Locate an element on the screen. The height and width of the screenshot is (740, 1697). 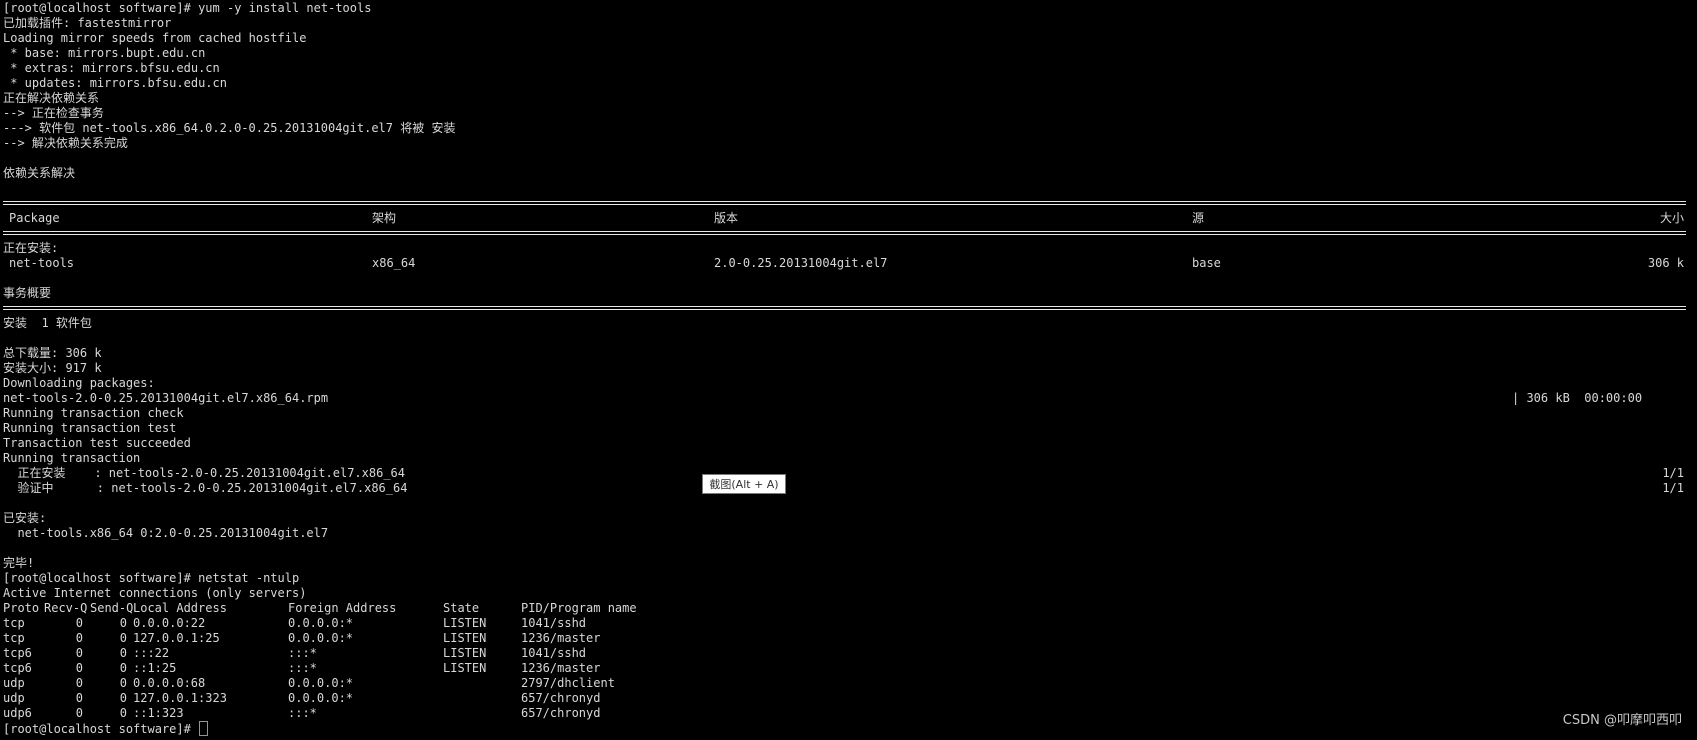
netstat-cell-pid: 2797/dhclient is located at coordinates (568, 683).